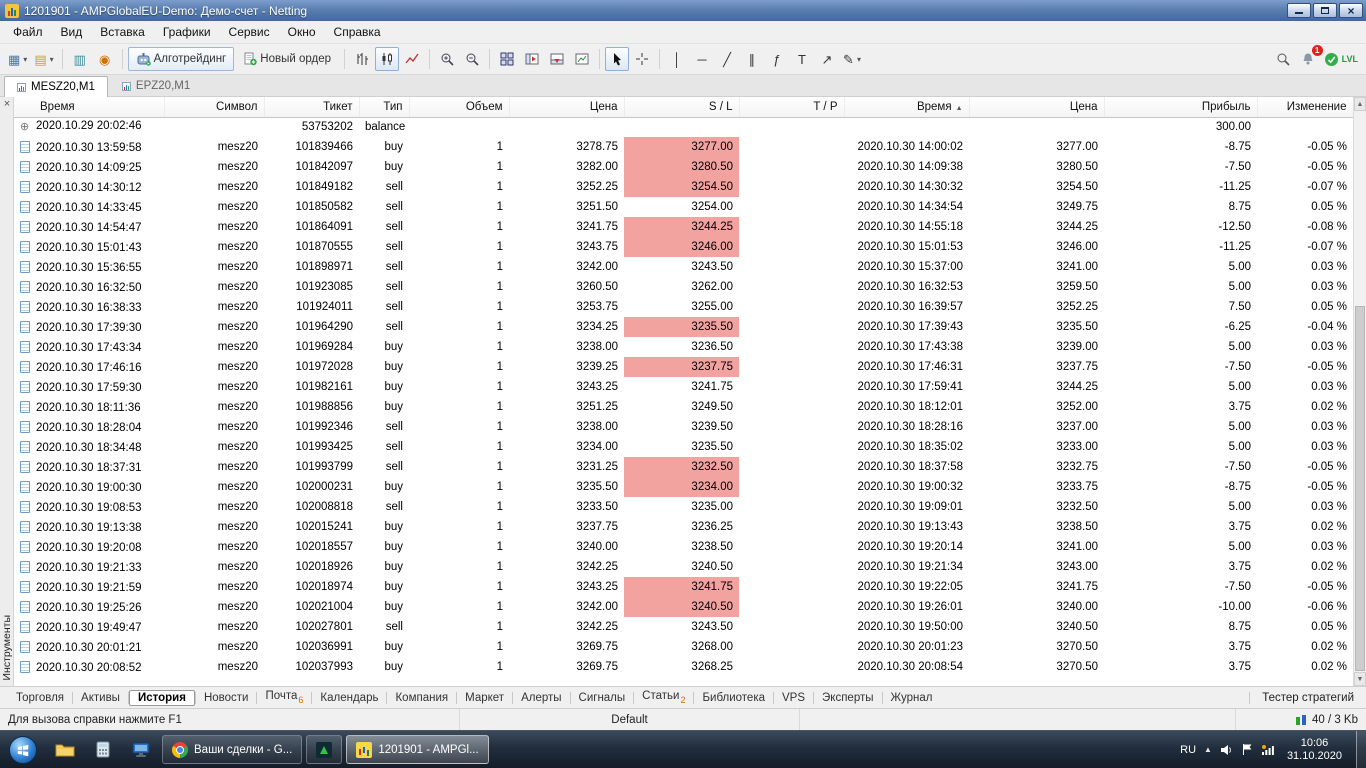 The image size is (1366, 768). What do you see at coordinates (349, 698) in the screenshot?
I see `toolbox-tab: Календарь` at bounding box center [349, 698].